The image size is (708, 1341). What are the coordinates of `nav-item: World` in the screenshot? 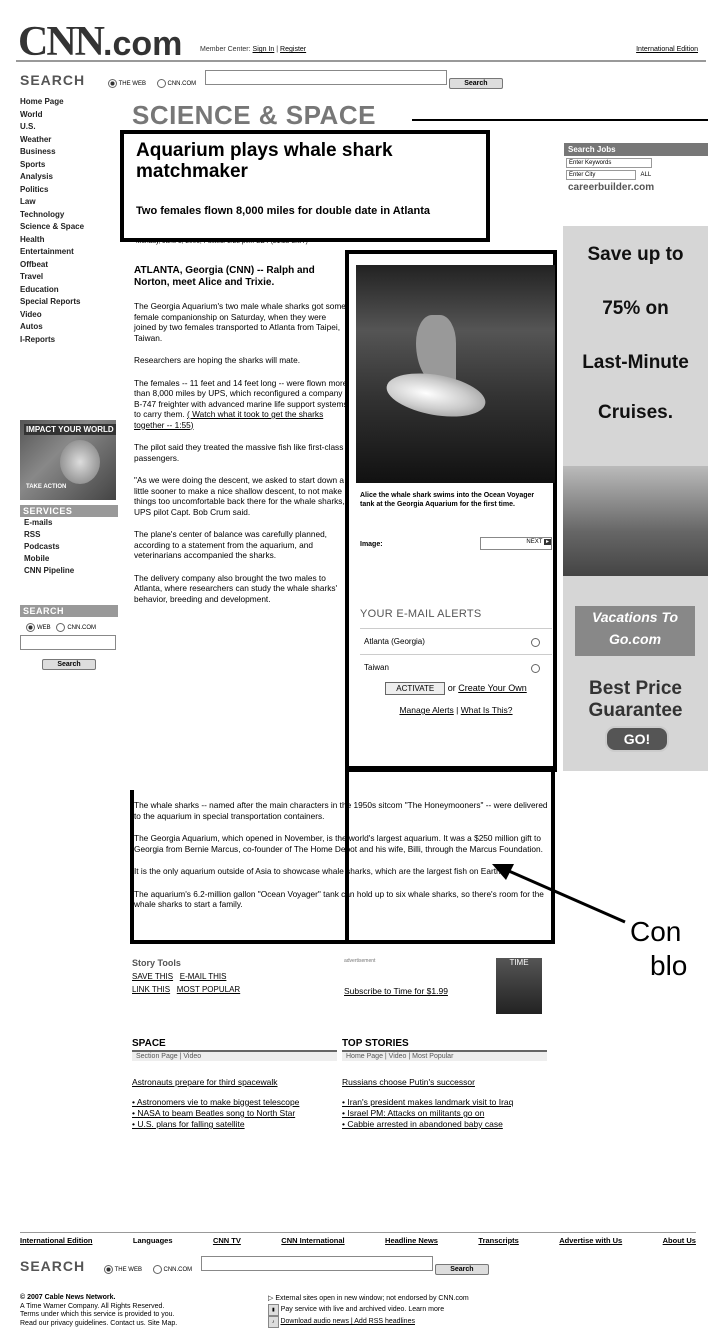 It's located at (69, 115).